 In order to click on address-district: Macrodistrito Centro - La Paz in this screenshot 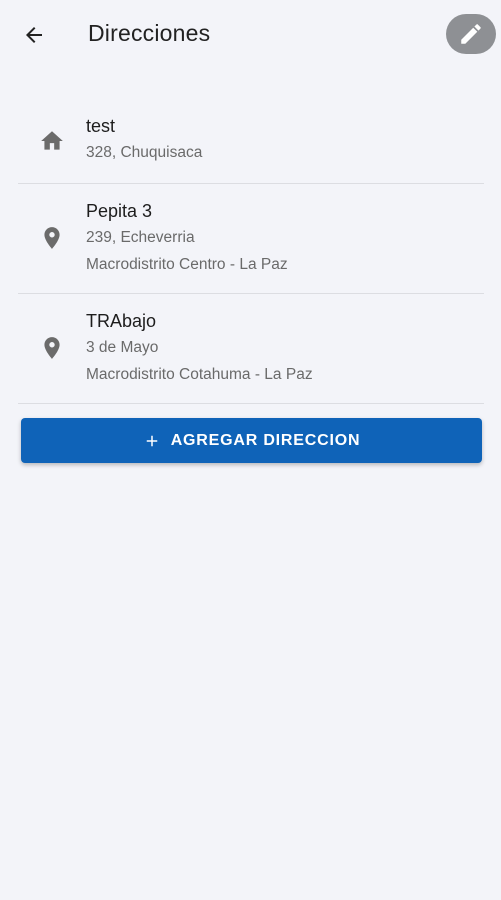, I will do `click(187, 264)`.